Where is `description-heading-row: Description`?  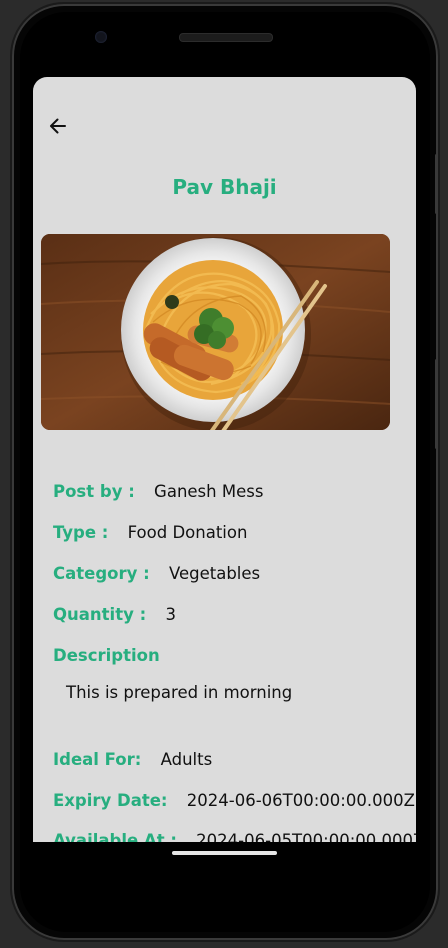 description-heading-row: Description is located at coordinates (106, 655).